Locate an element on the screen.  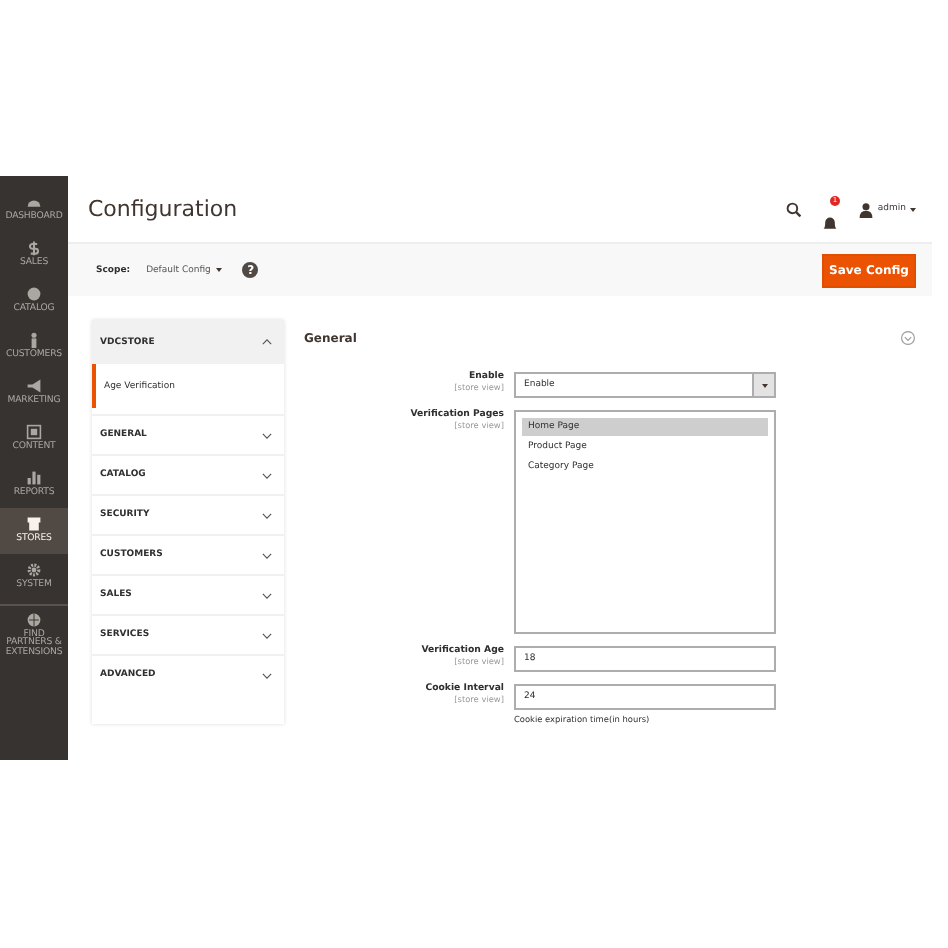
globe-icon is located at coordinates (34, 620).